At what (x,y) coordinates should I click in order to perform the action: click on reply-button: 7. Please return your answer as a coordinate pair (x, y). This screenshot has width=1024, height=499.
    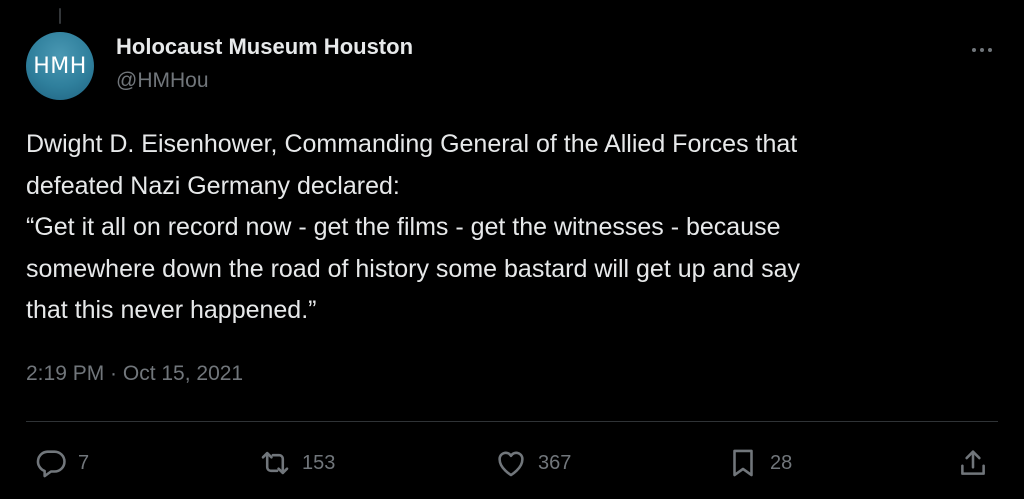
    Looking at the image, I should click on (61, 463).